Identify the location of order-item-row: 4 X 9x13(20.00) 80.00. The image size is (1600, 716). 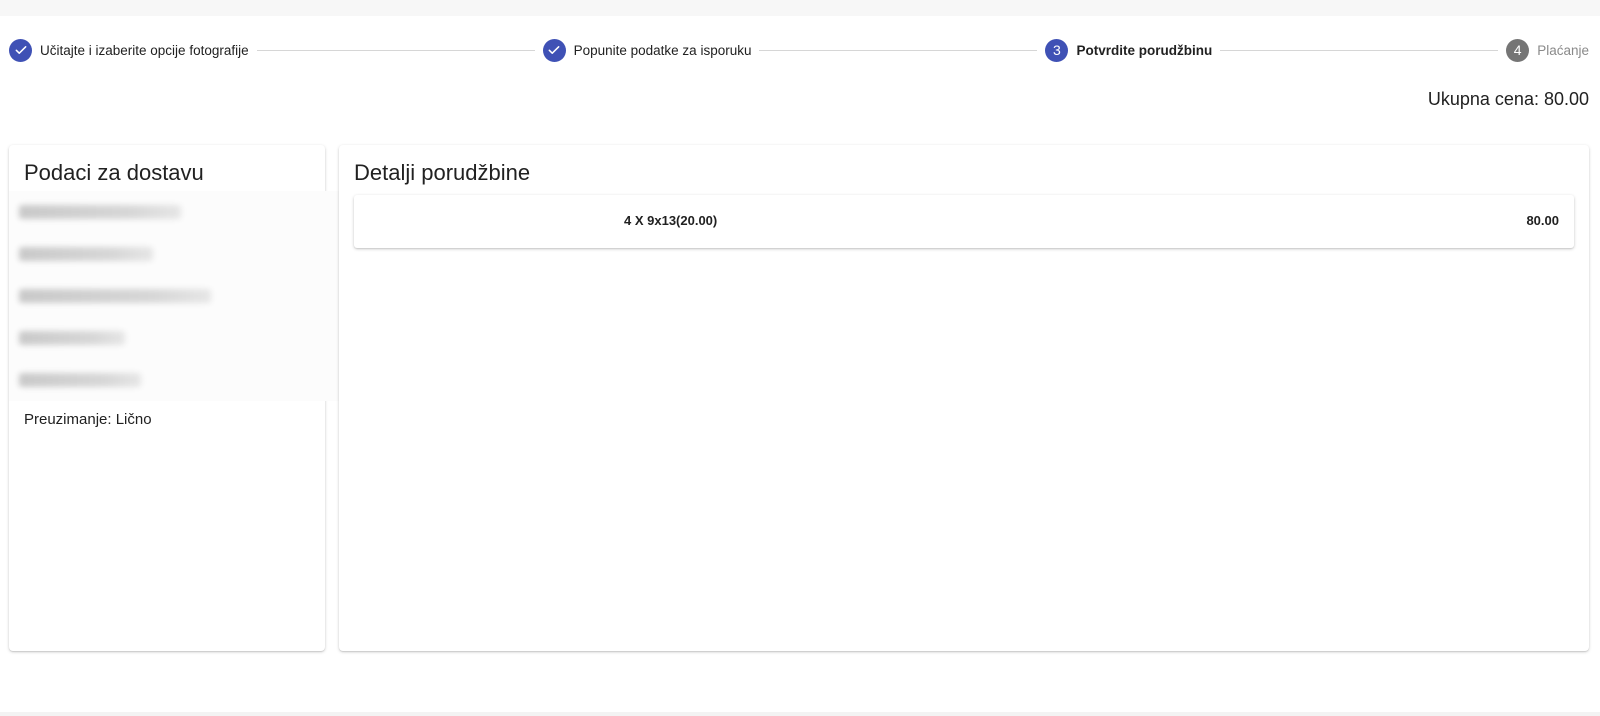
(964, 221).